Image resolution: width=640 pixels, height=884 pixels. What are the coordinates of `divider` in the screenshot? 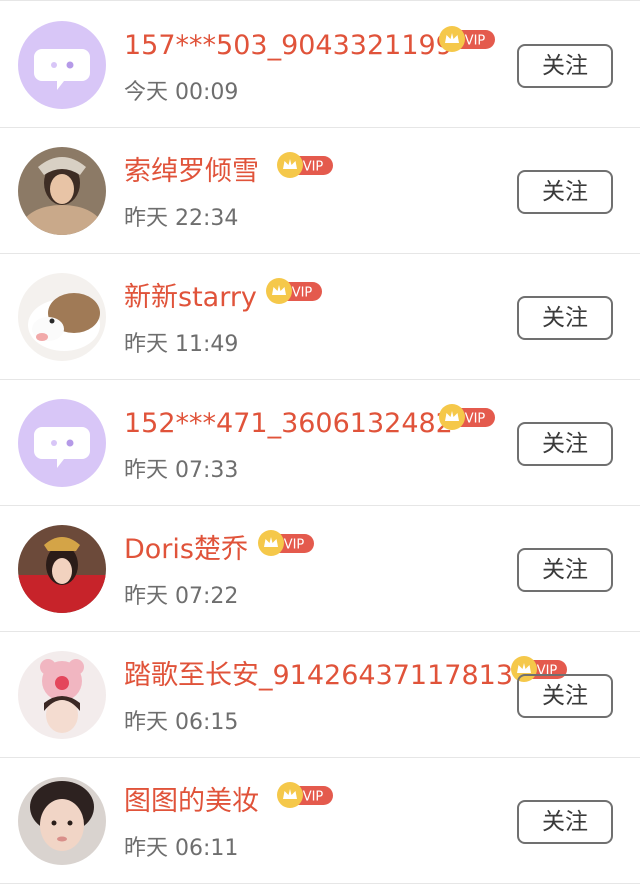 It's located at (320, 0).